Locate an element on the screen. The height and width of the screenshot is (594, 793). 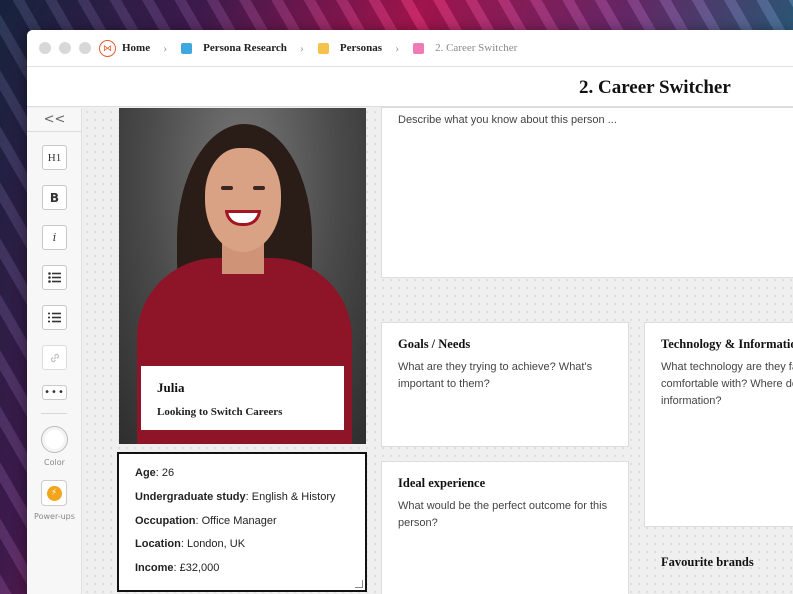
numbered-list-icon is located at coordinates (54, 317).